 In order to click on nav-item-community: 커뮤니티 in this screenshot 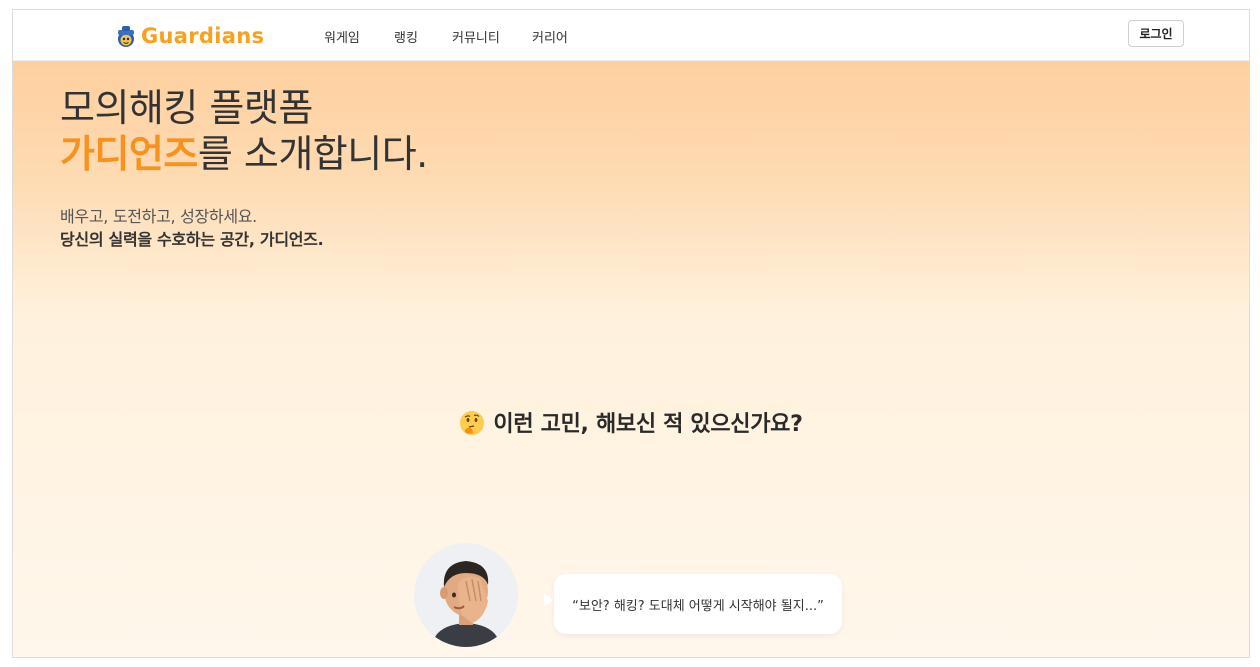, I will do `click(476, 36)`.